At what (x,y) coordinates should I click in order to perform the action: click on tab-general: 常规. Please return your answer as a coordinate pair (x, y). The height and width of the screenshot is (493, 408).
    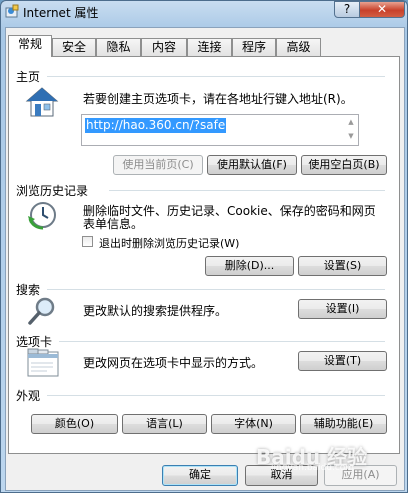
    Looking at the image, I should click on (30, 46).